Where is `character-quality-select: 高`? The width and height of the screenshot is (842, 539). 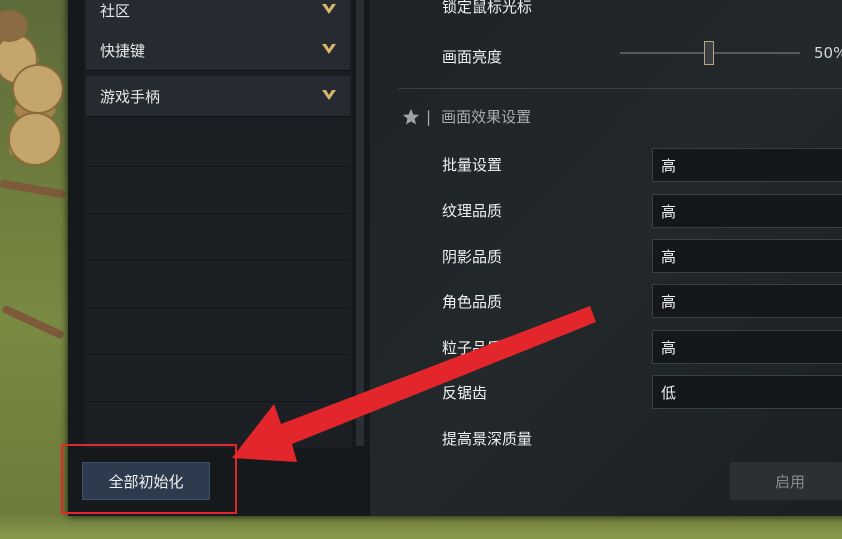
character-quality-select: 高 is located at coordinates (747, 301).